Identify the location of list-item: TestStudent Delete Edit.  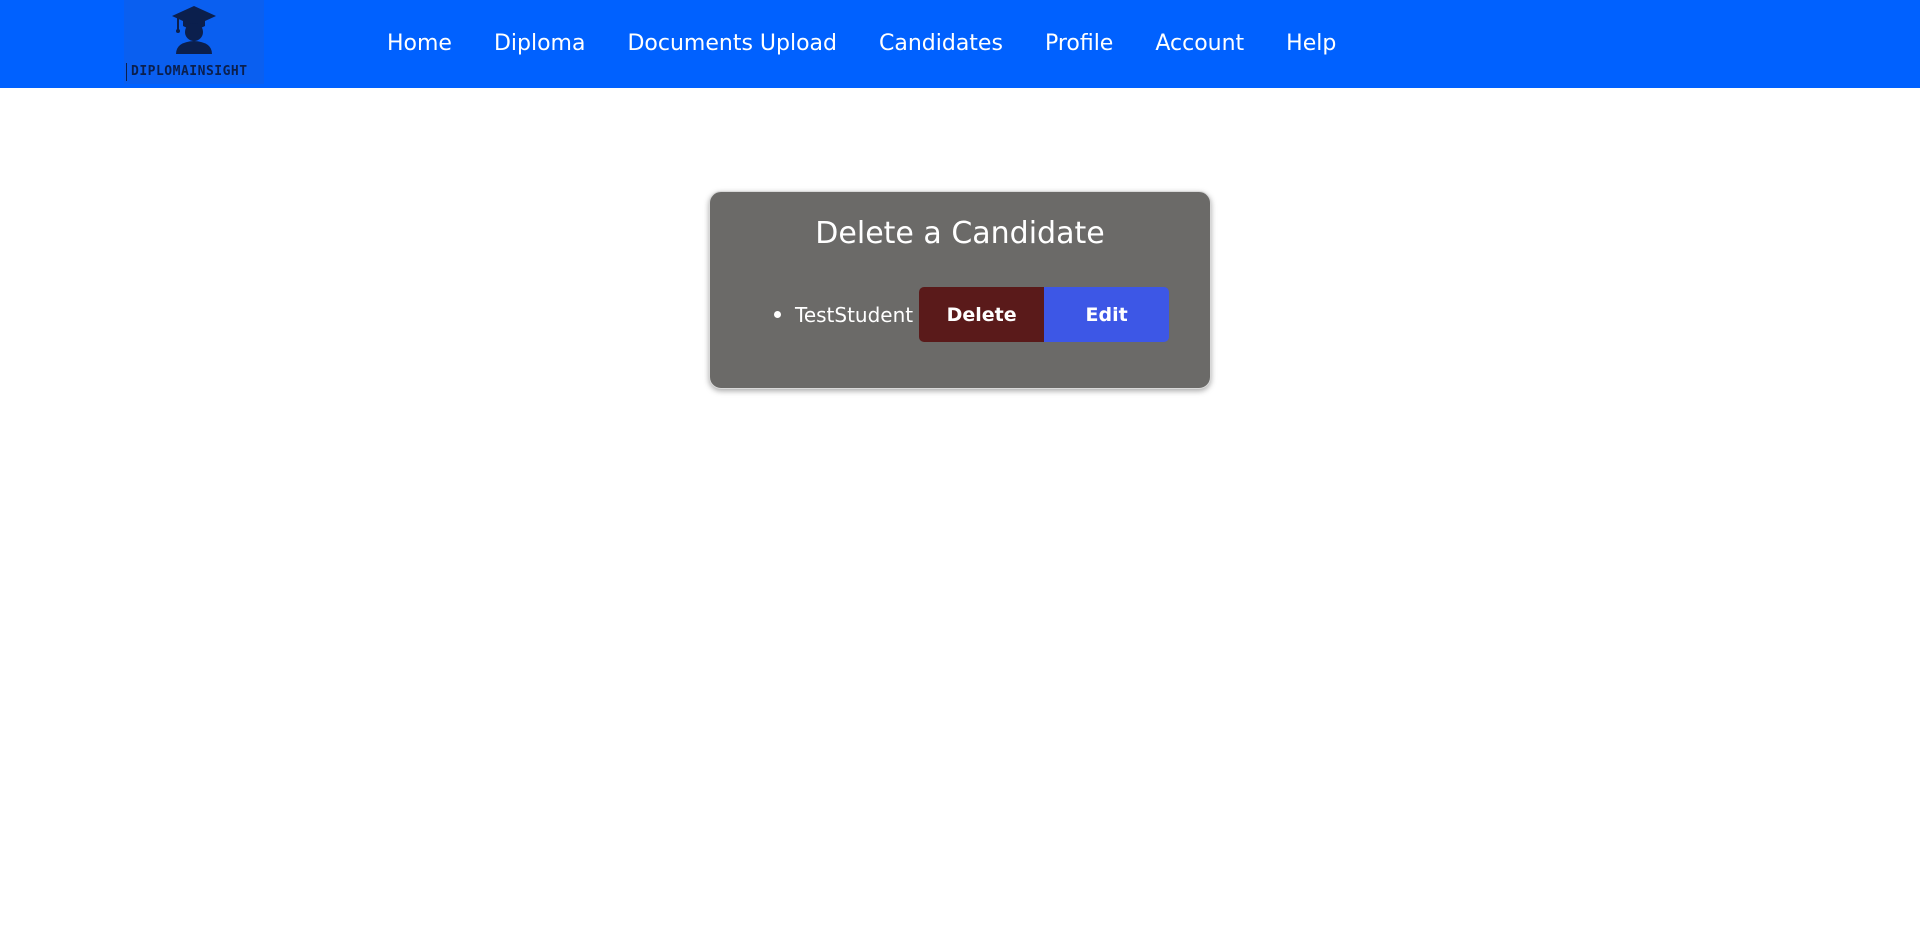
(972, 314).